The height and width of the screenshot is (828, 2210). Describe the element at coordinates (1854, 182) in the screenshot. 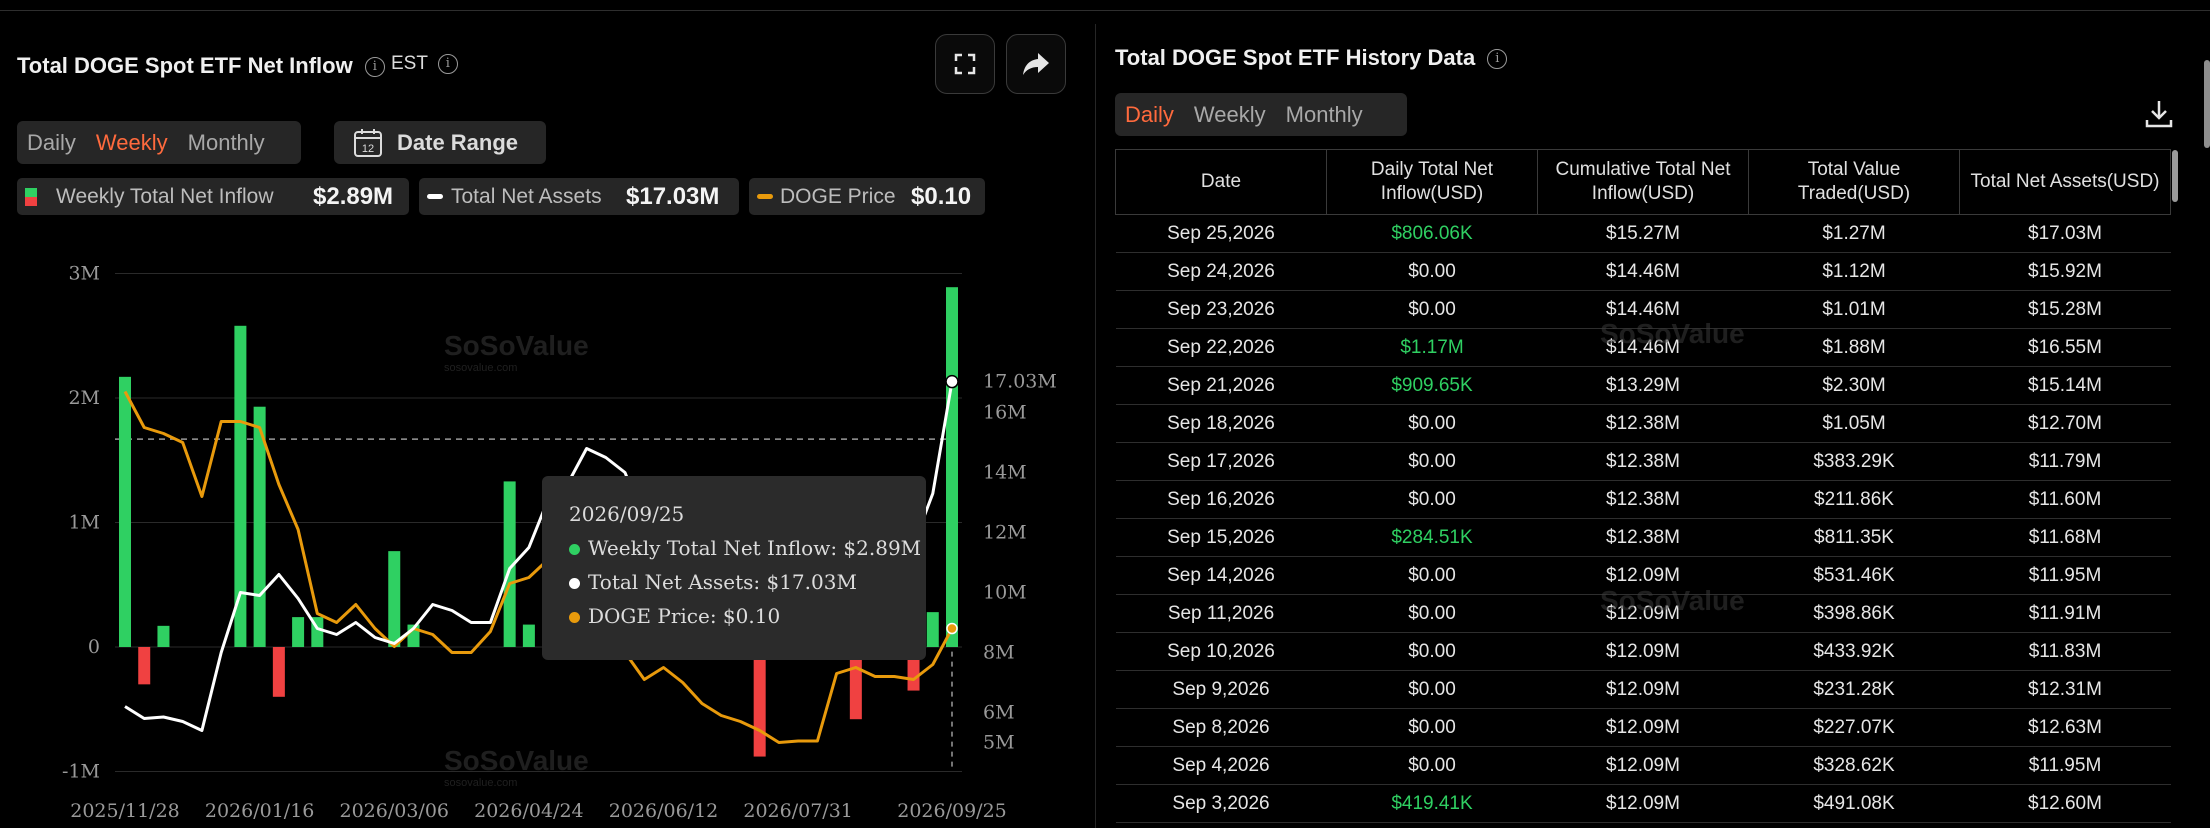

I see `col-total-value-traded: Total Value Traded(USD)` at that location.